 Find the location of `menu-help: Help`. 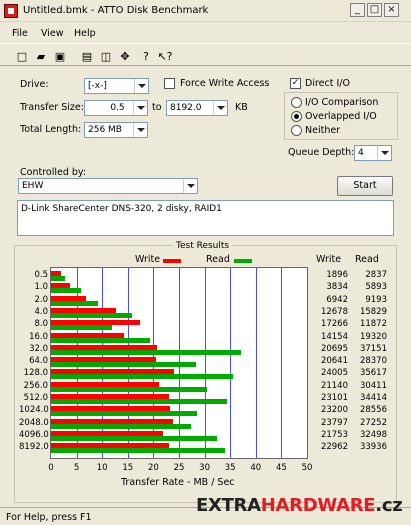

menu-help: Help is located at coordinates (85, 33).